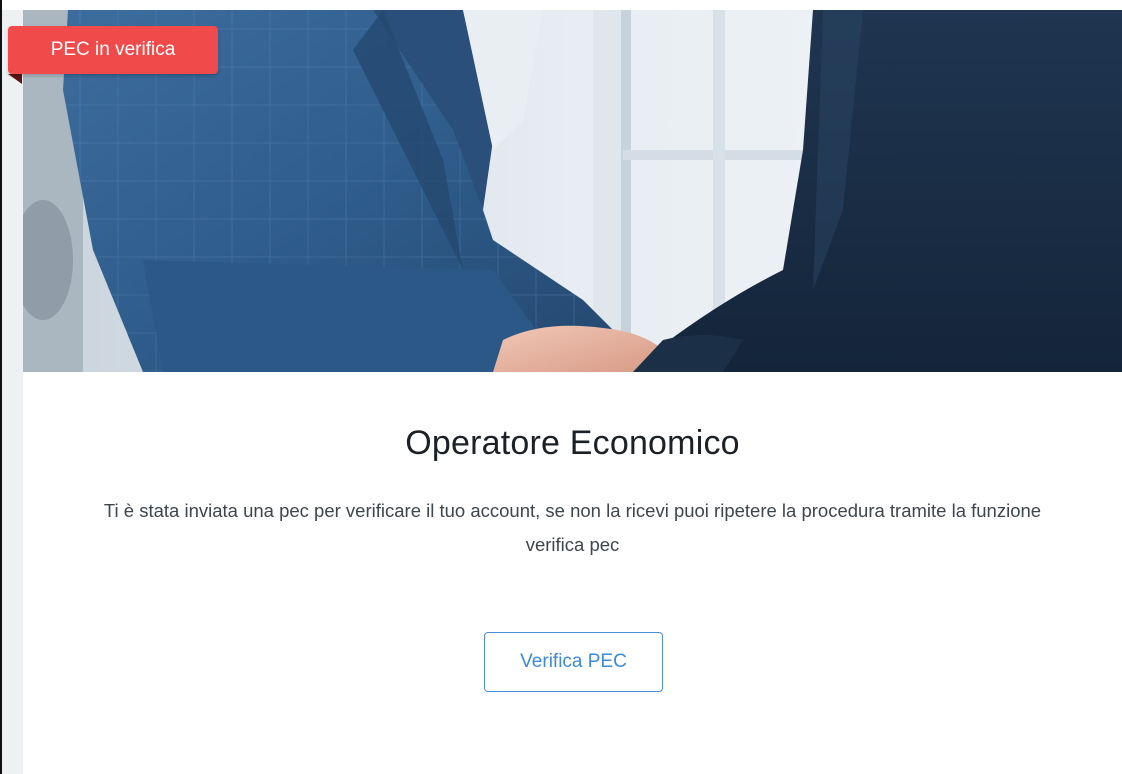 This screenshot has height=774, width=1122. Describe the element at coordinates (573, 662) in the screenshot. I see `verify-pec-button: Verifica PEC` at that location.